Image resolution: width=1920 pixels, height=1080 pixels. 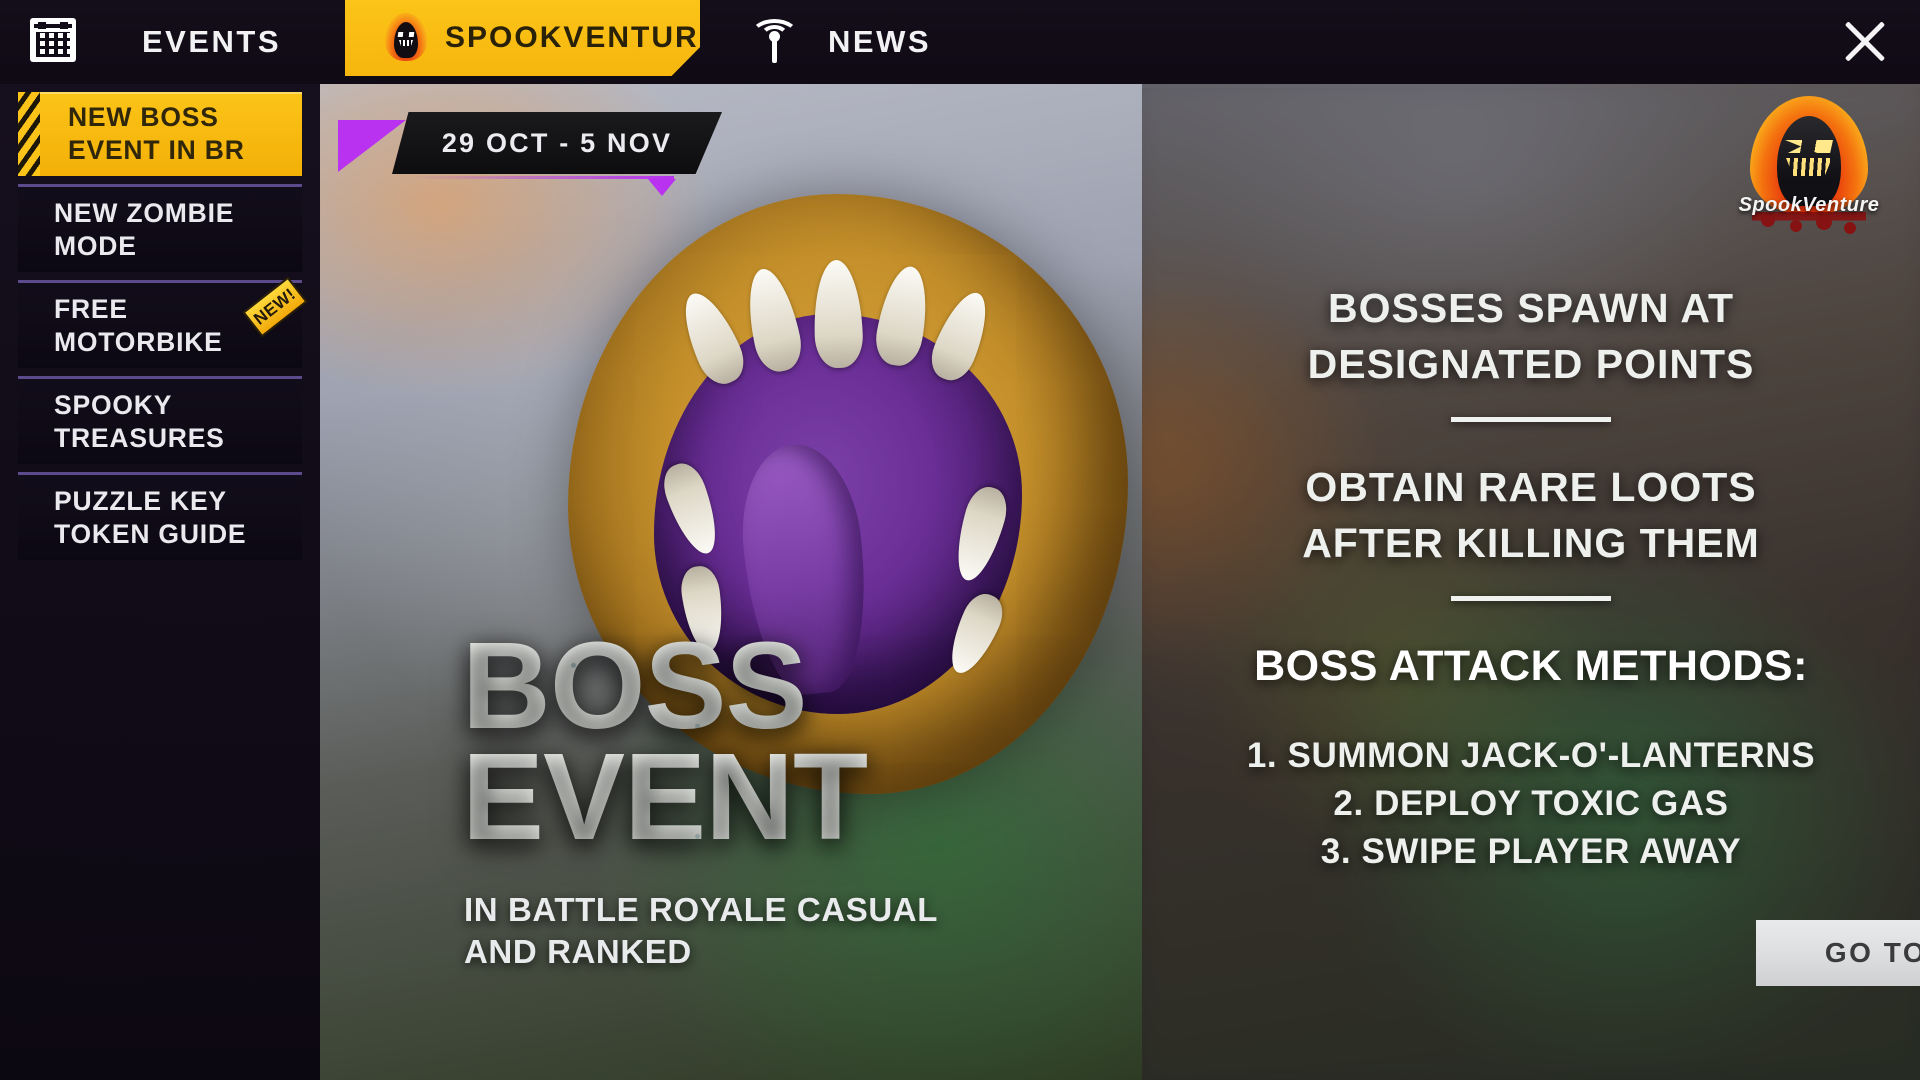 What do you see at coordinates (150, 517) in the screenshot?
I see `sidebar-item-label: PUZZLE KEY TOKEN GUIDE` at bounding box center [150, 517].